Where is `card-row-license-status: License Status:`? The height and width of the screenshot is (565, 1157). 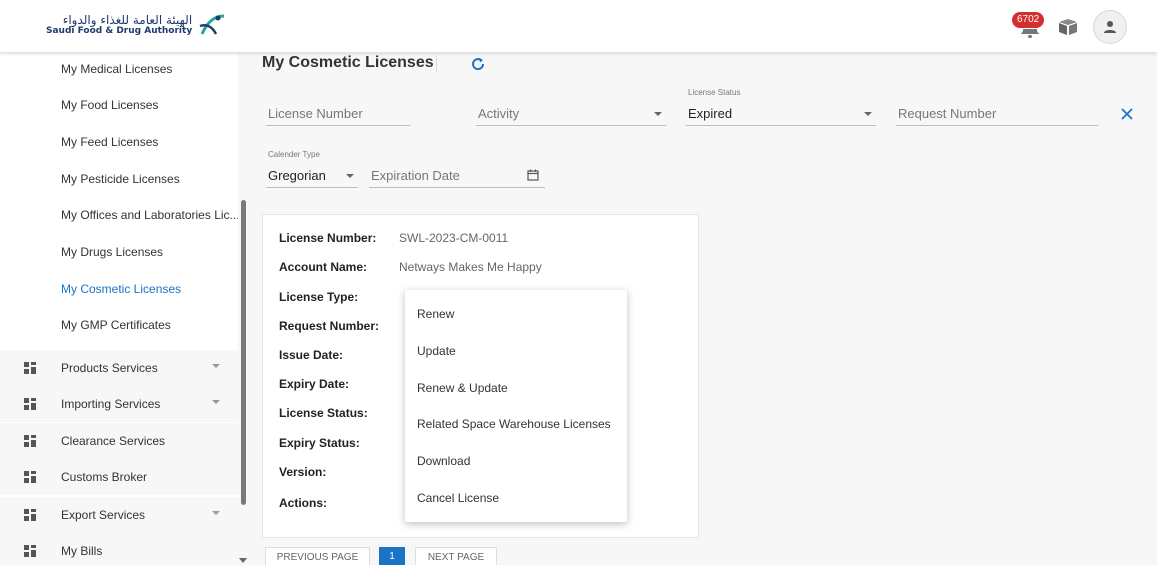 card-row-license-status: License Status: is located at coordinates (339, 413).